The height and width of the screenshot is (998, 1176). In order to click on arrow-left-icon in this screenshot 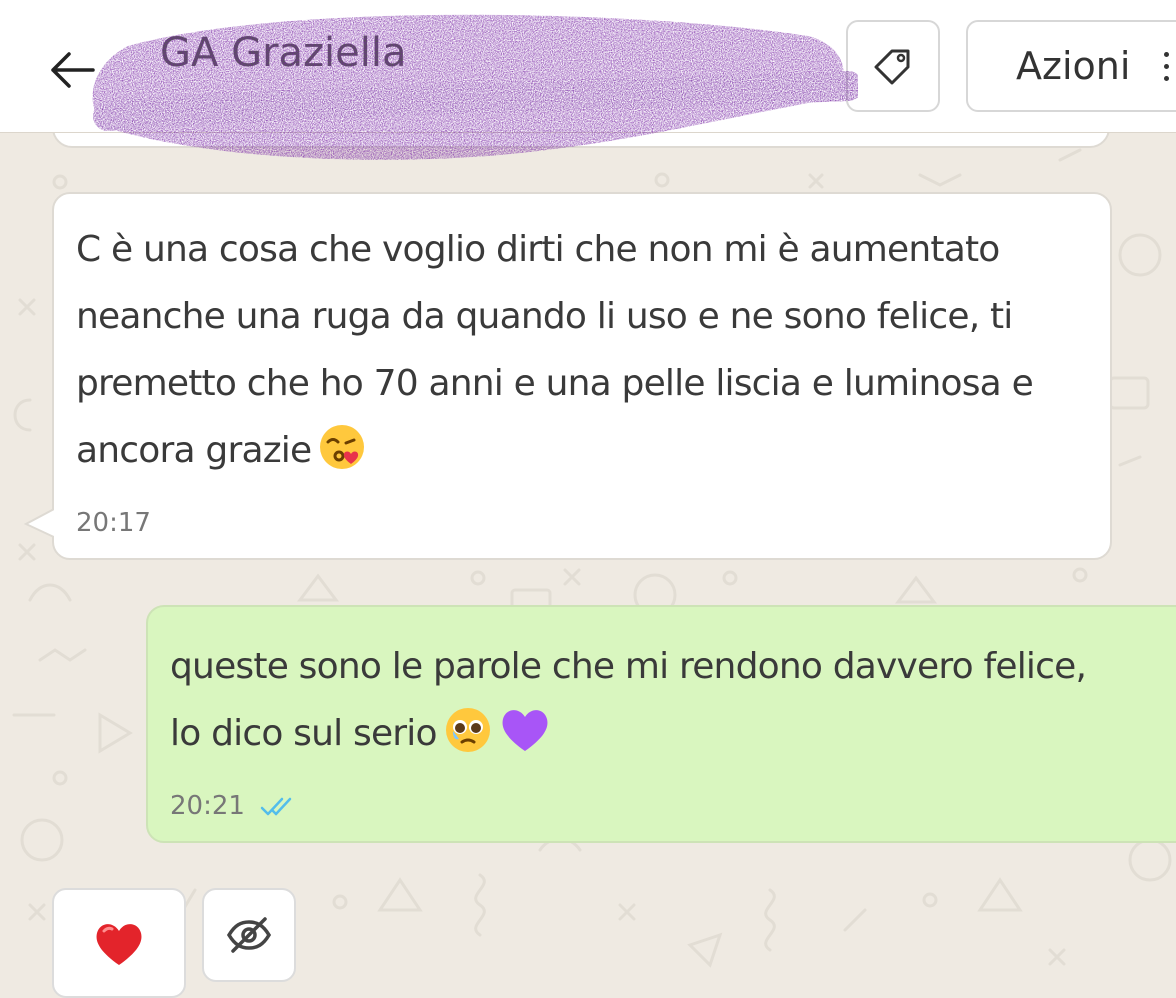, I will do `click(73, 70)`.